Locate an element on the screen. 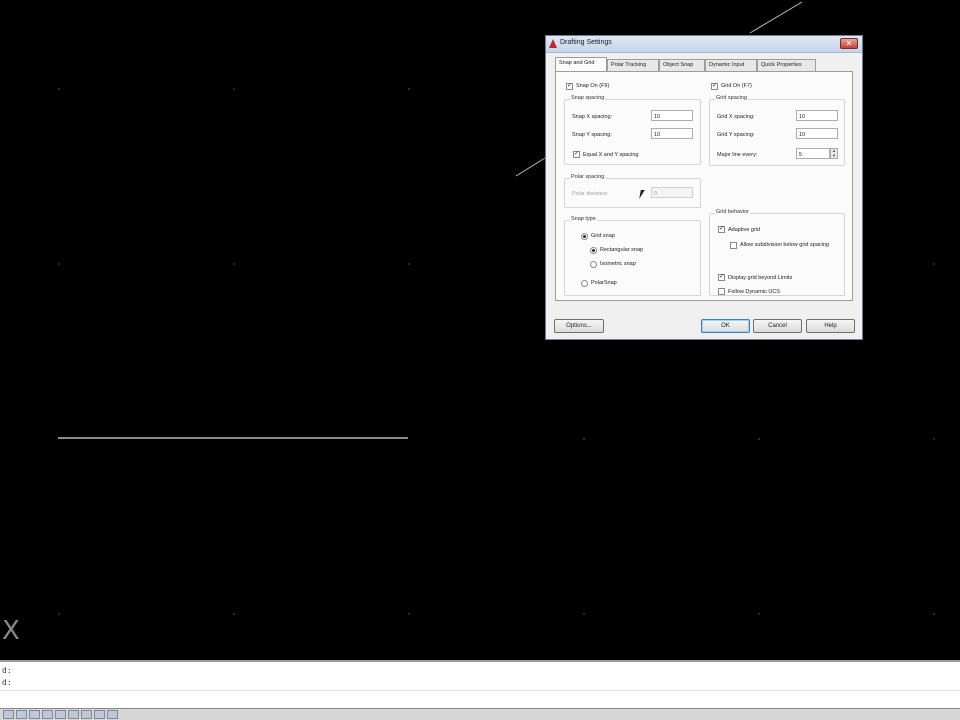 This screenshot has height=720, width=960. close-button: ✕ is located at coordinates (849, 43).